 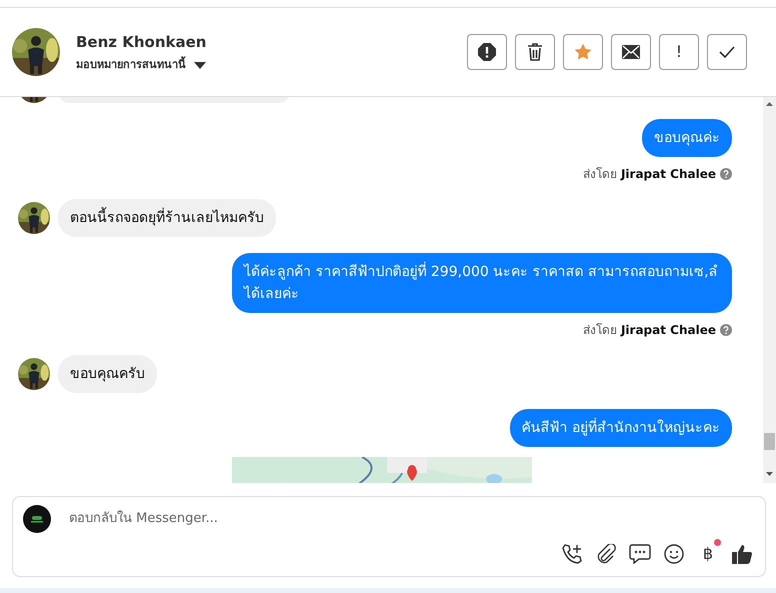 What do you see at coordinates (107, 374) in the screenshot?
I see `message-bubble: ขอบคุณครับ` at bounding box center [107, 374].